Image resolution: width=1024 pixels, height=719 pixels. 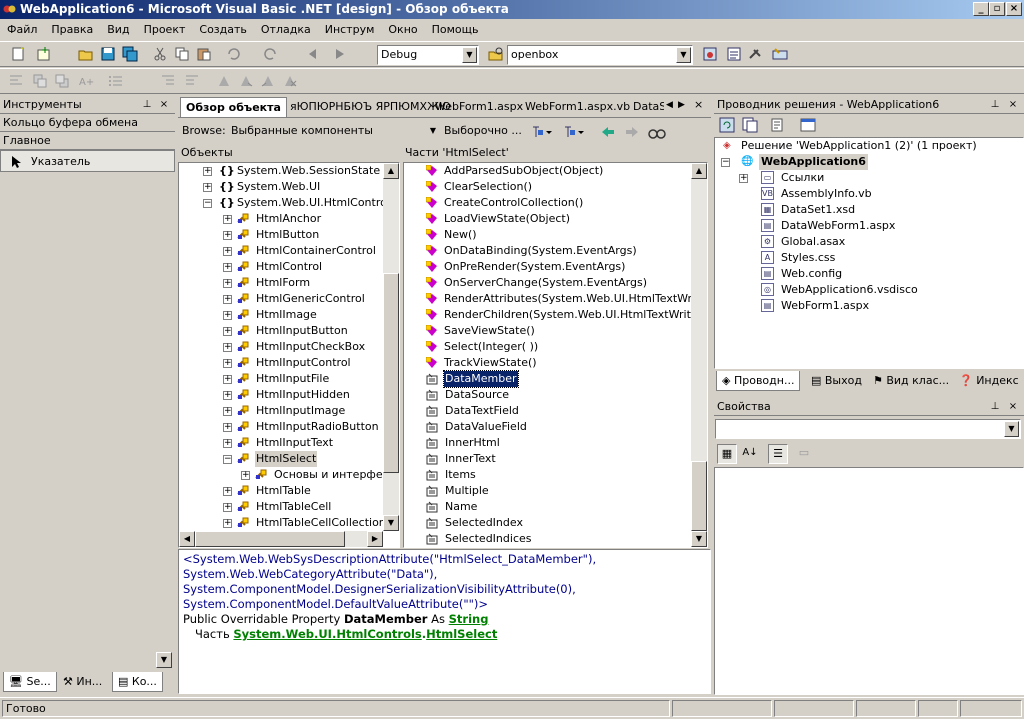 I want to click on solution-explorer-icon, so click(x=710, y=54).